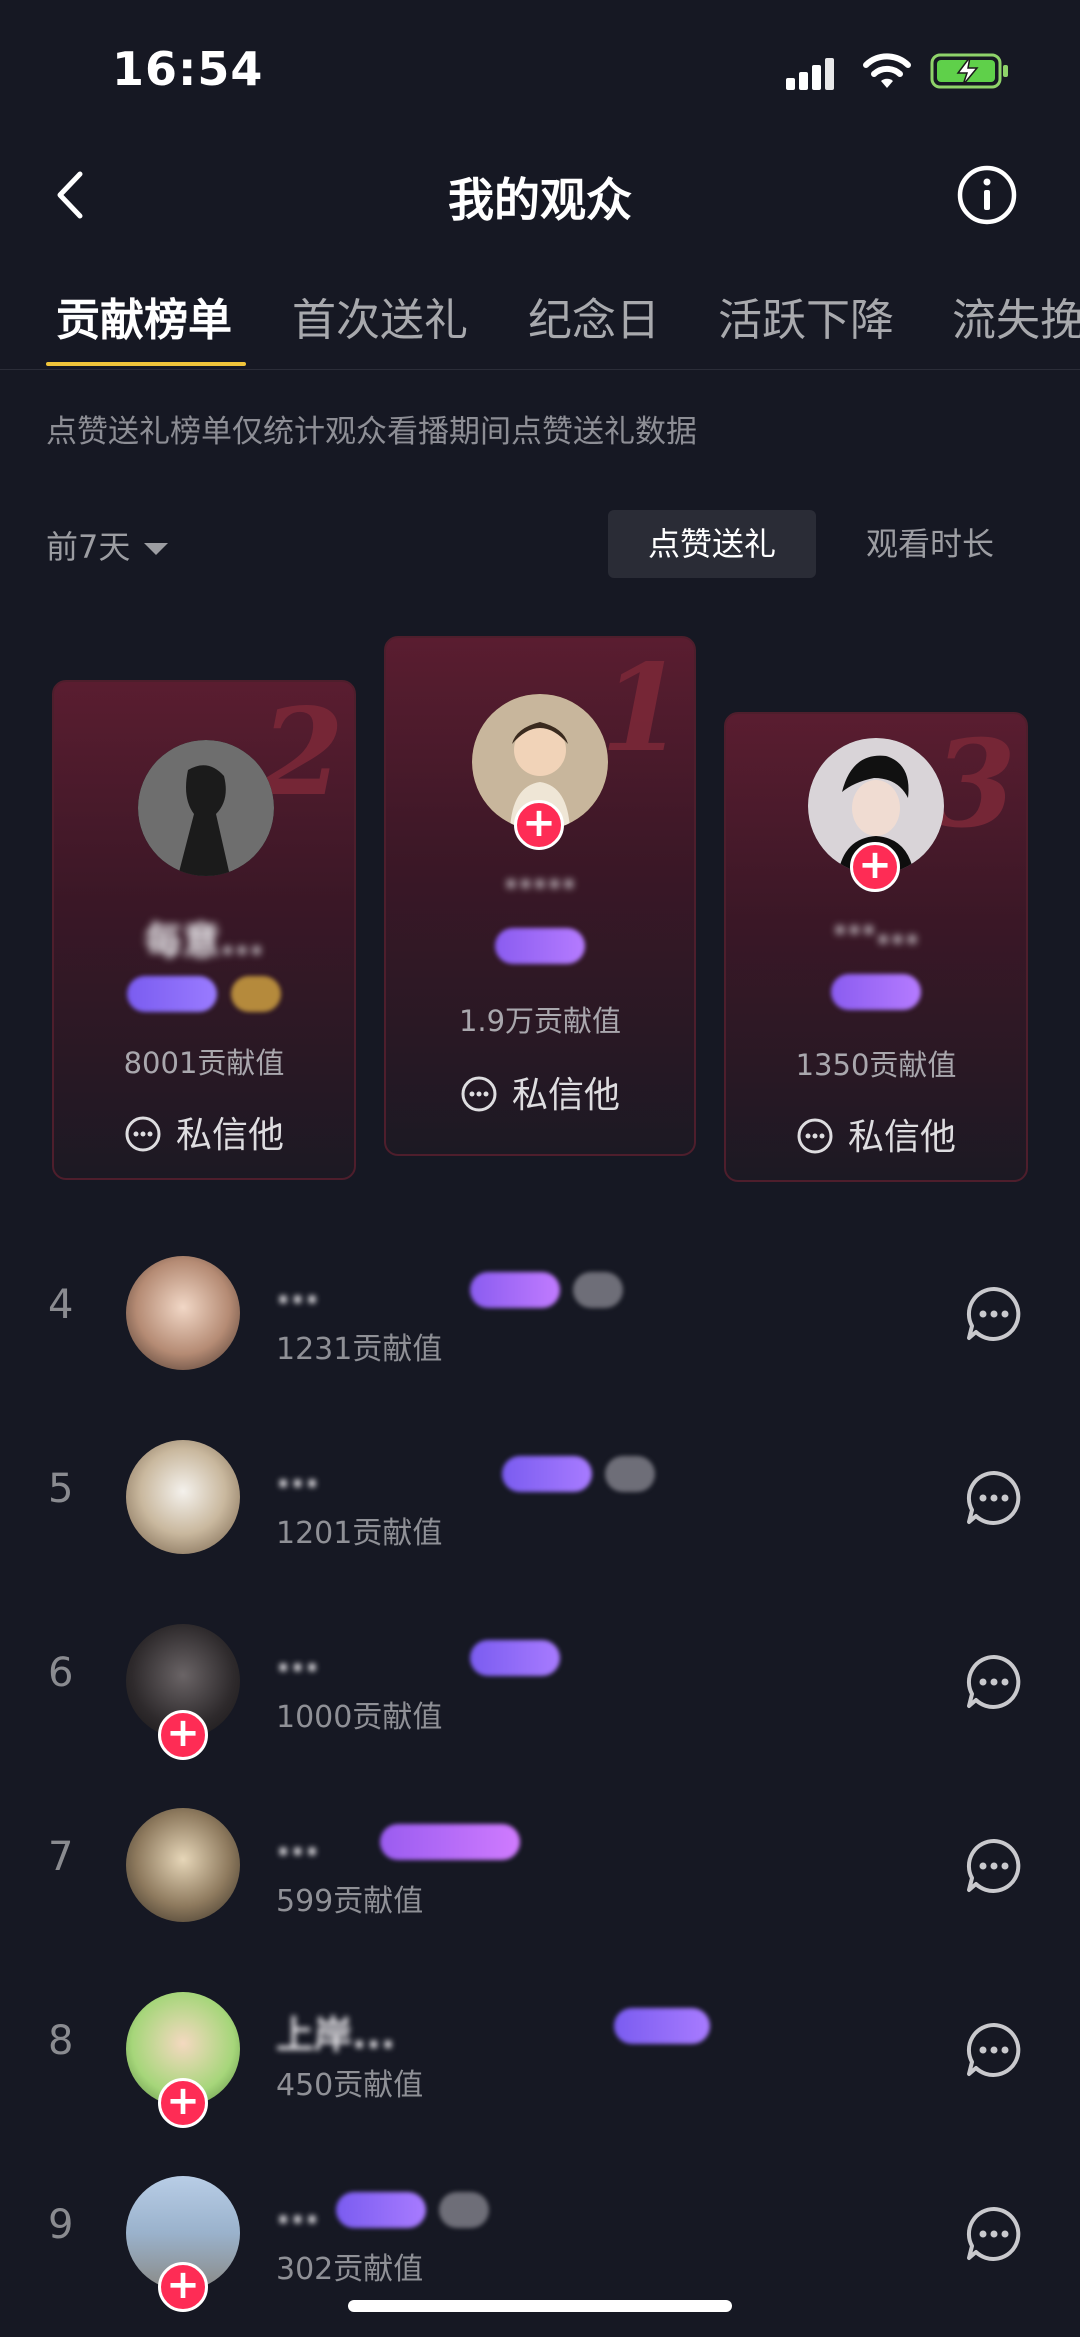  I want to click on status-bar: 16:54, so click(540, 65).